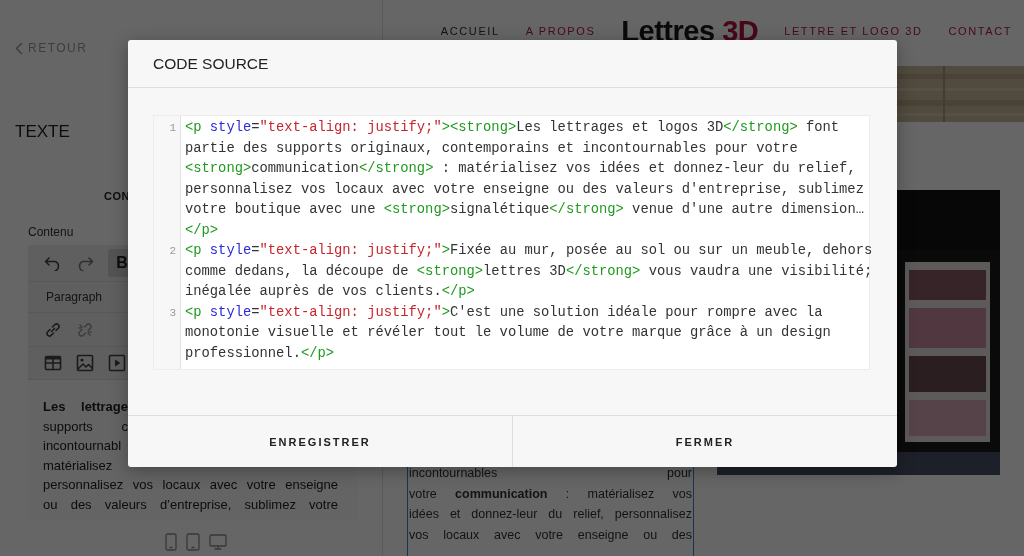  Describe the element at coordinates (85, 263) in the screenshot. I see `redo-icon` at that location.